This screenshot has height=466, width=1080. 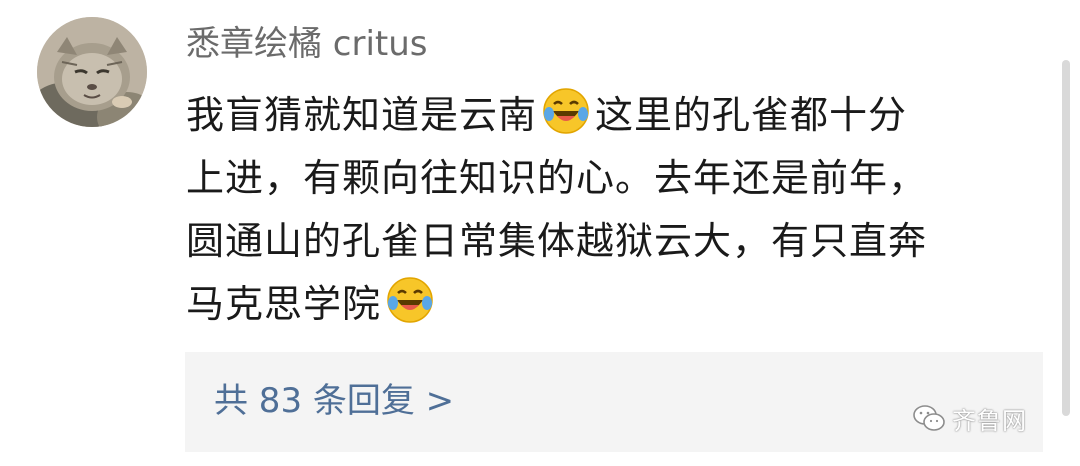 I want to click on comment-line: 上进，有颗向往知识的心。去年还是前年，, so click(x=611, y=178).